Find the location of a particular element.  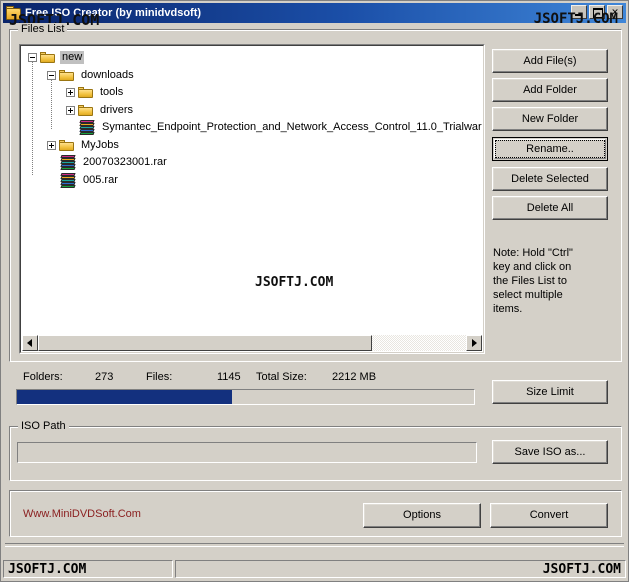

delete-selected-button: Delete Selected is located at coordinates (550, 179).